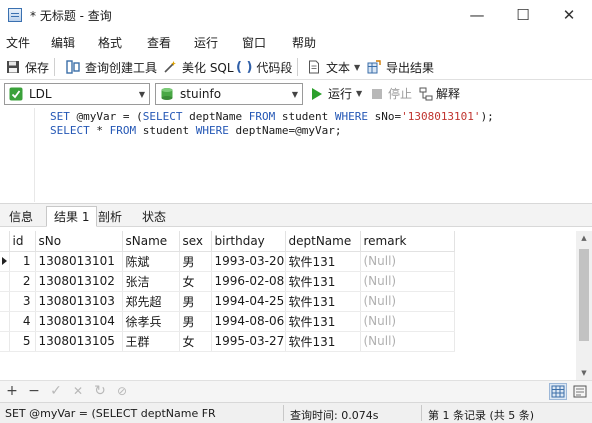  I want to click on delete-record-button: −, so click(34, 391).